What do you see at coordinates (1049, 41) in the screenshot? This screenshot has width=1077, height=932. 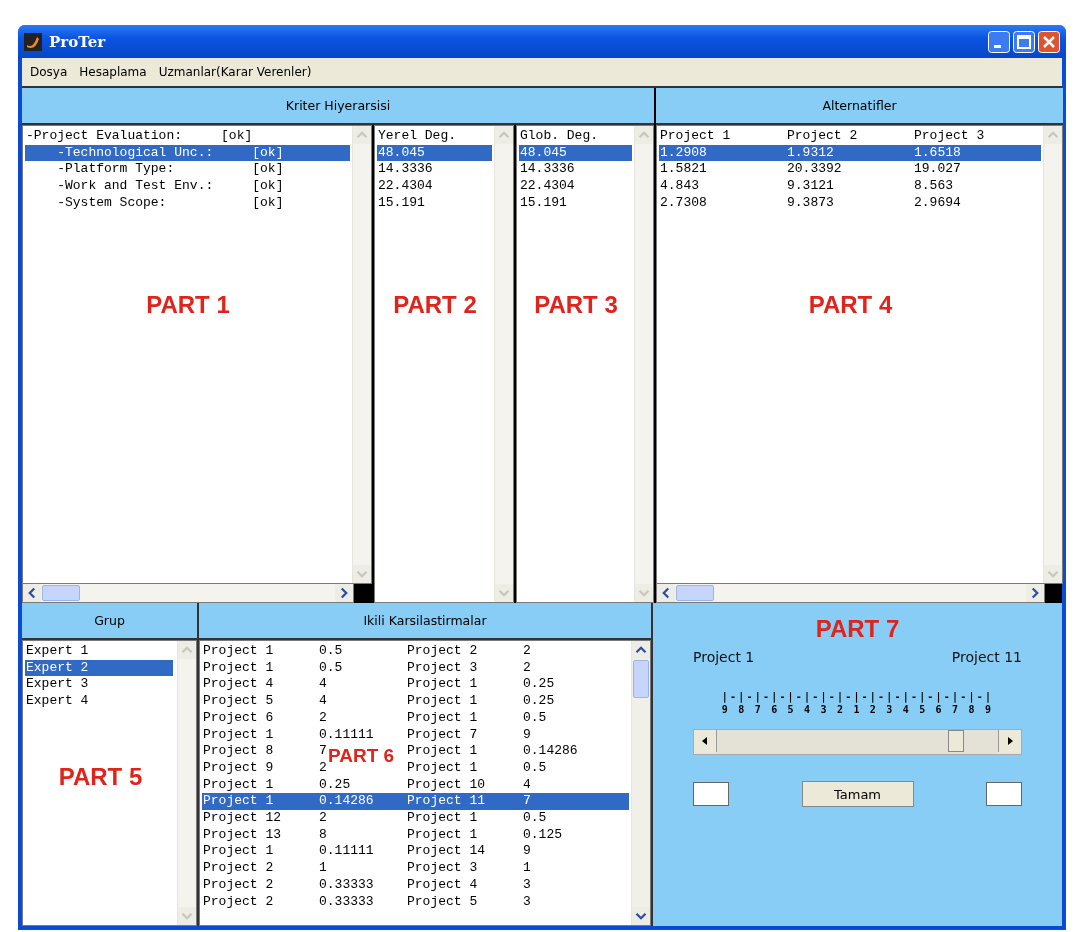 I see `close-icon` at bounding box center [1049, 41].